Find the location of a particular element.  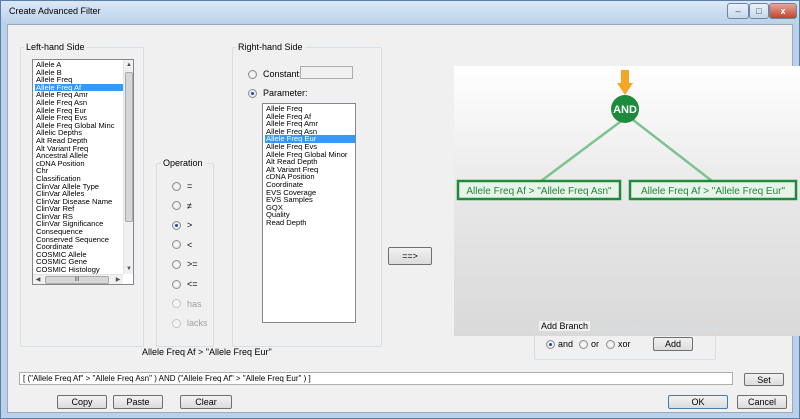

left-list-vscrollbar: ▲ ▼ is located at coordinates (128, 167).